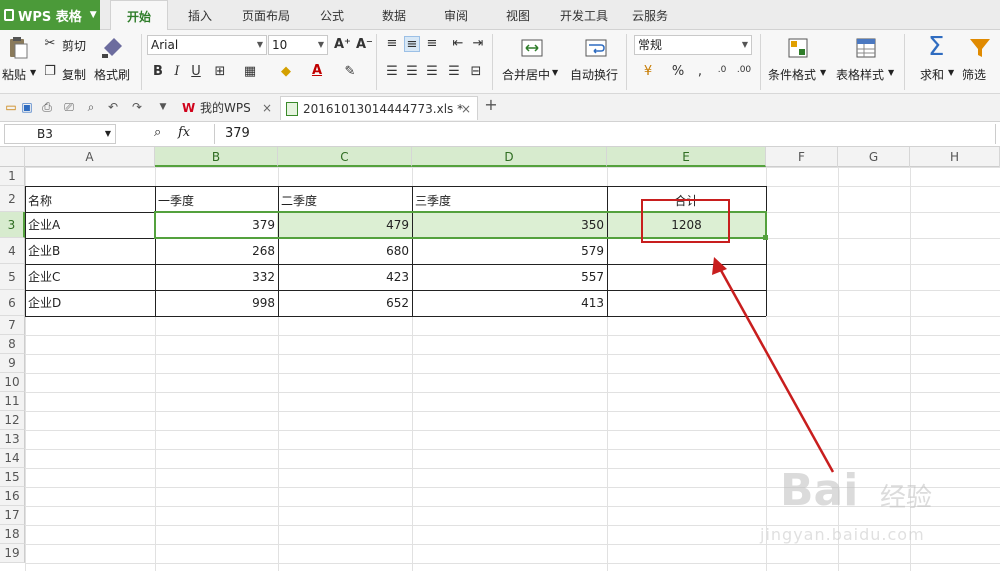 This screenshot has height=571, width=1000. Describe the element at coordinates (392, 72) in the screenshot. I see `align-left-icon: ☰` at that location.